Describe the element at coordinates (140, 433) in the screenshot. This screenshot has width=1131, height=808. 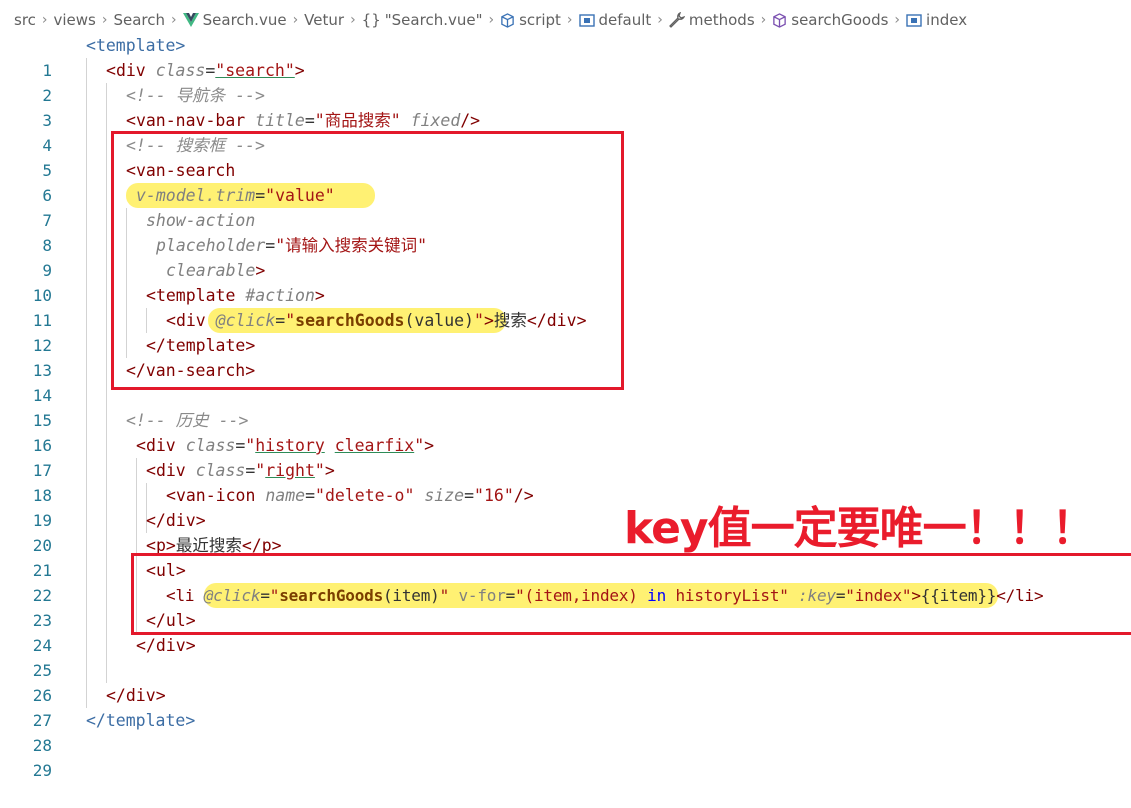
I see `code-line-16: 16 <!-- 历史 -->` at that location.